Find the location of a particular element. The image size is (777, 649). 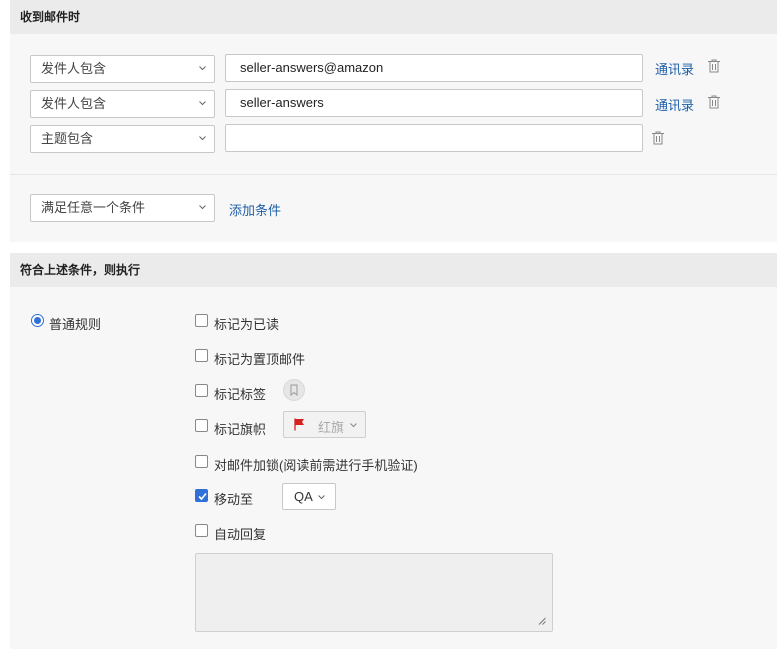

mark-top-checkbox is located at coordinates (201, 355).